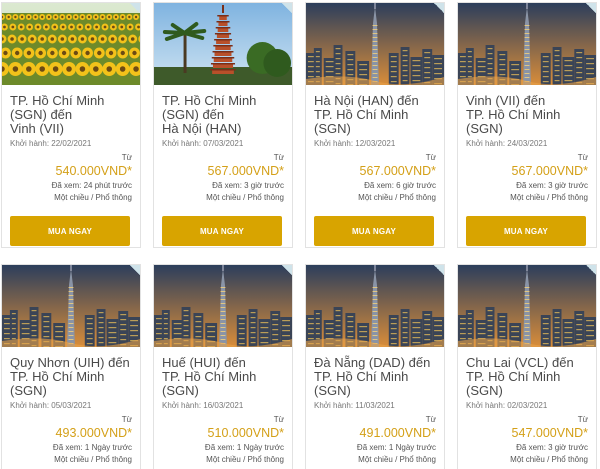 This screenshot has height=469, width=600. What do you see at coordinates (209, 114) in the screenshot?
I see `route-title: TP. Hồ Chí Minh (SGN) đến Hà Nội (HAN)` at bounding box center [209, 114].